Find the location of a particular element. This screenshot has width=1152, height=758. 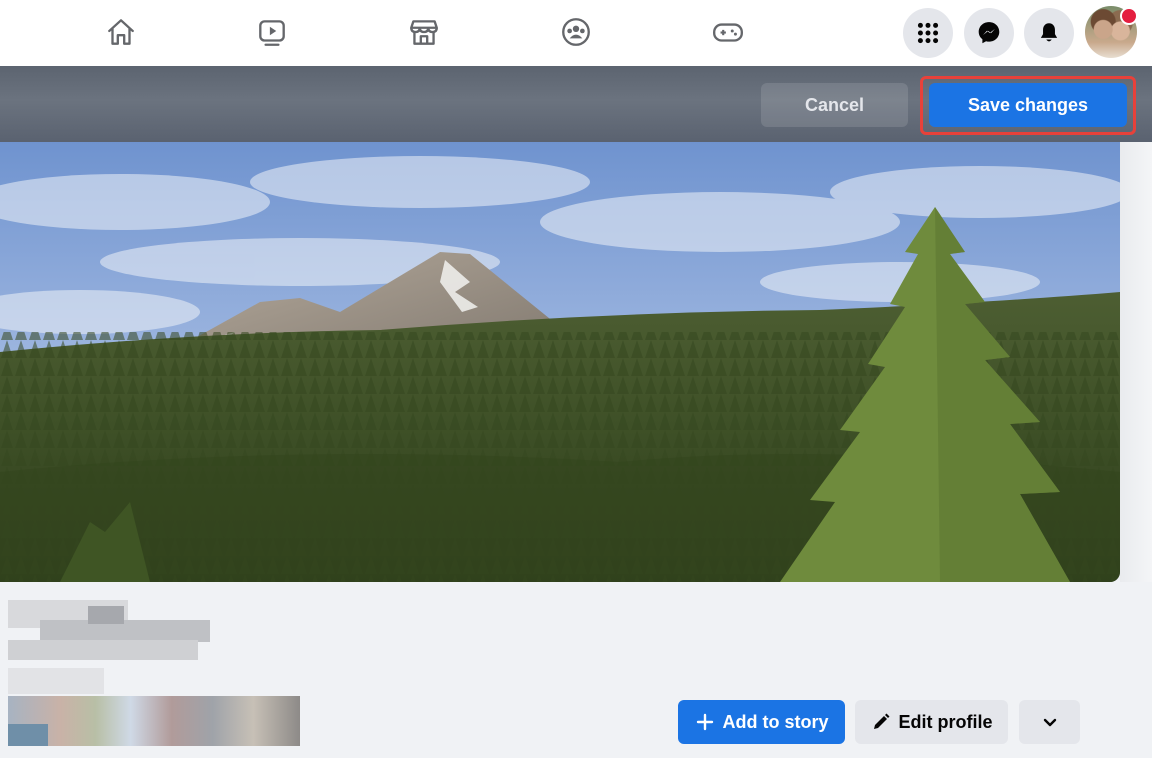

nav-tab-gaming is located at coordinates (728, 32).